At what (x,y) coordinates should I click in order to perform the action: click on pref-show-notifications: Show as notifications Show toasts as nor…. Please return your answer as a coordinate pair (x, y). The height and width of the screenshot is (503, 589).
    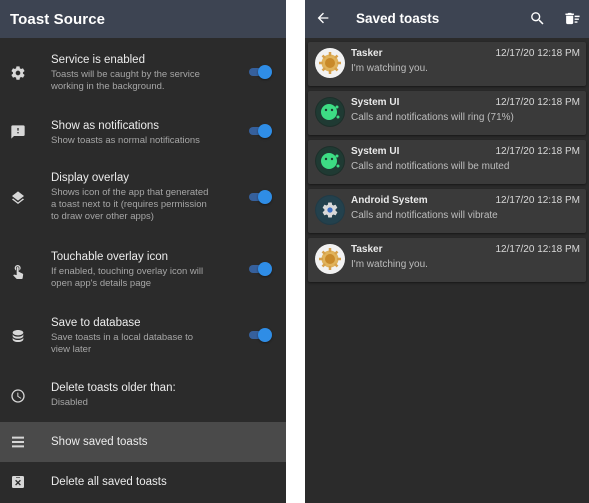
    Looking at the image, I should click on (143, 131).